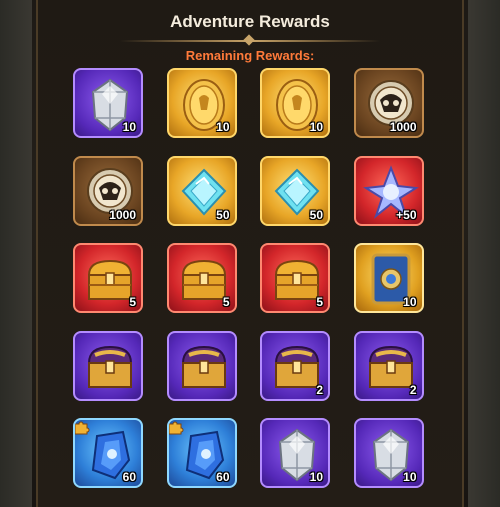 This screenshot has height=507, width=500. I want to click on reward-quantity: +50, so click(406, 214).